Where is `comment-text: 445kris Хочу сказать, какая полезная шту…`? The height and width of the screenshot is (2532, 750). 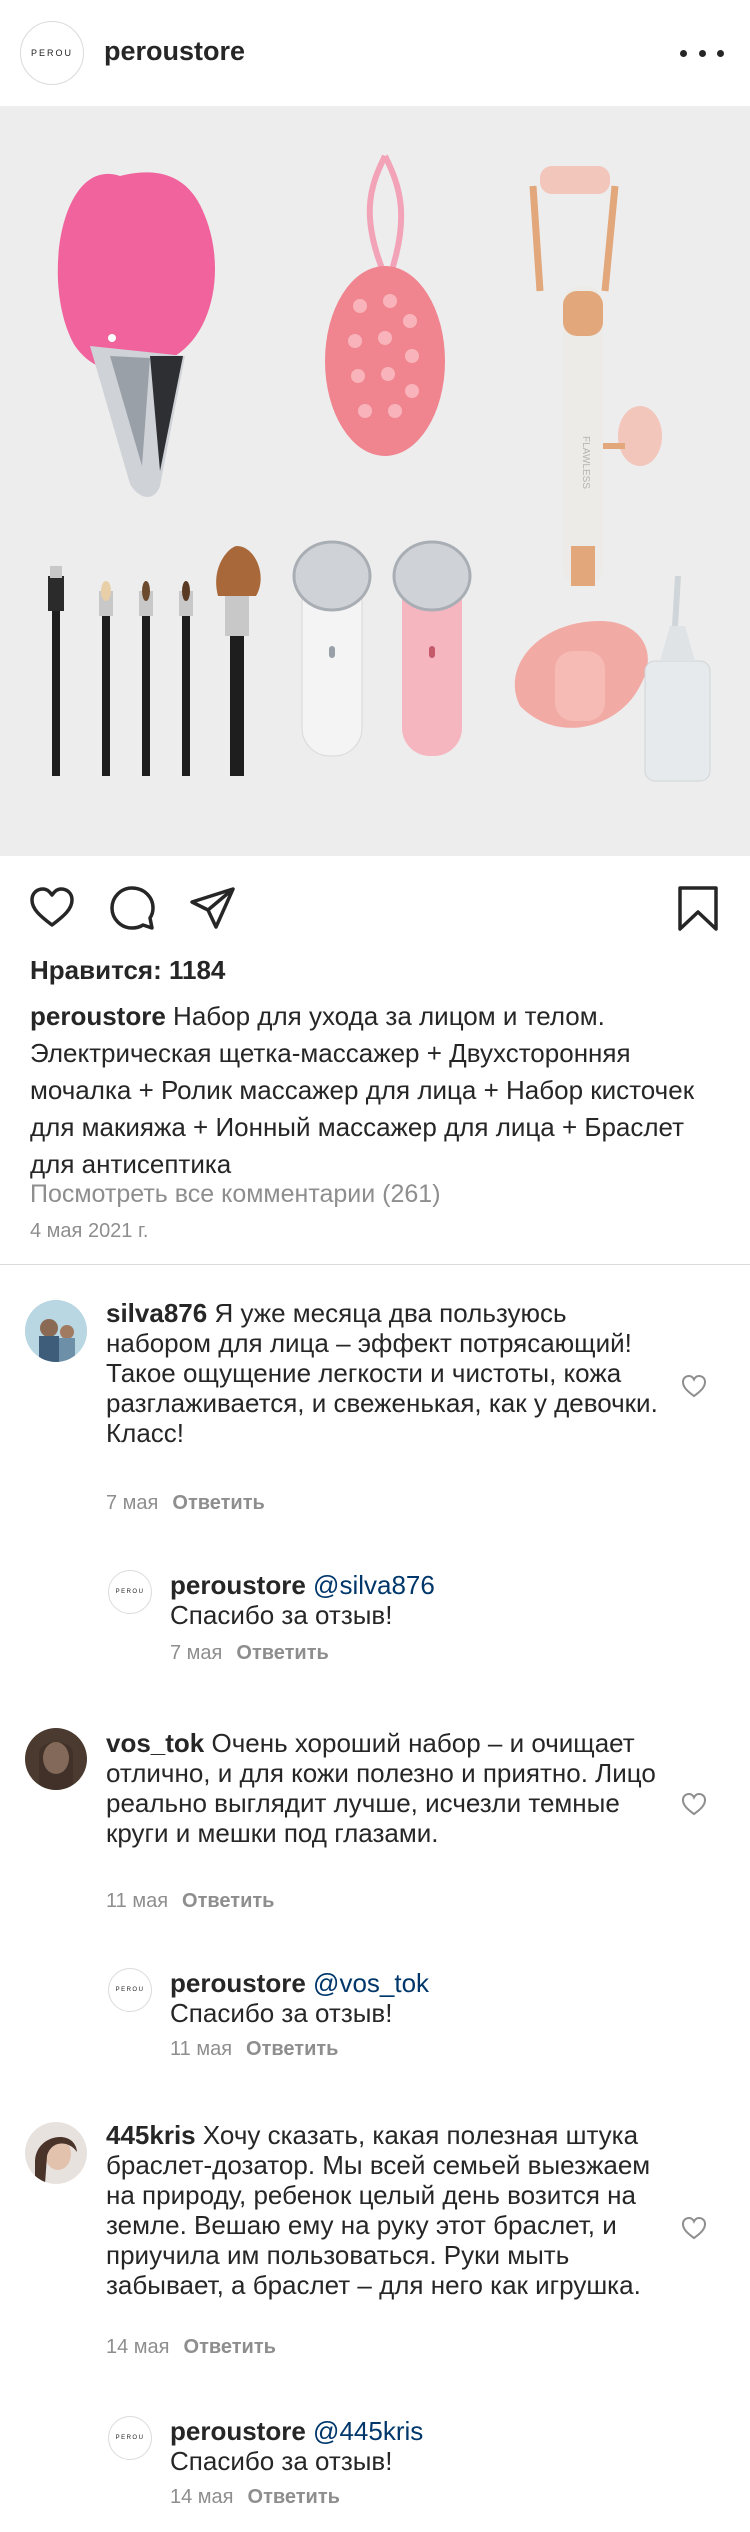 comment-text: 445kris Хочу сказать, какая полезная шту… is located at coordinates (386, 2210).